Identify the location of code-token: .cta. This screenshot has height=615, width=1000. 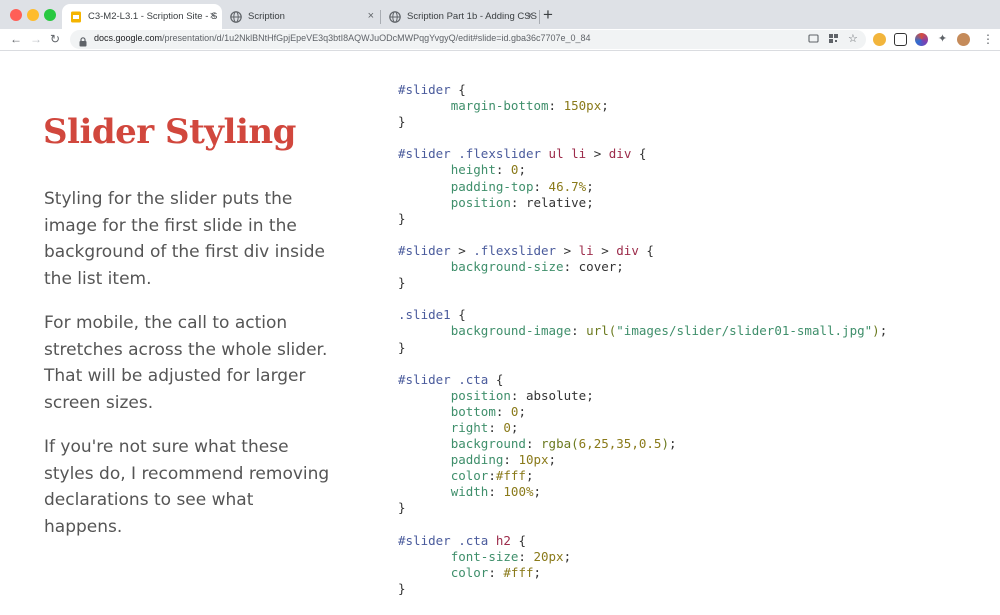
(473, 540).